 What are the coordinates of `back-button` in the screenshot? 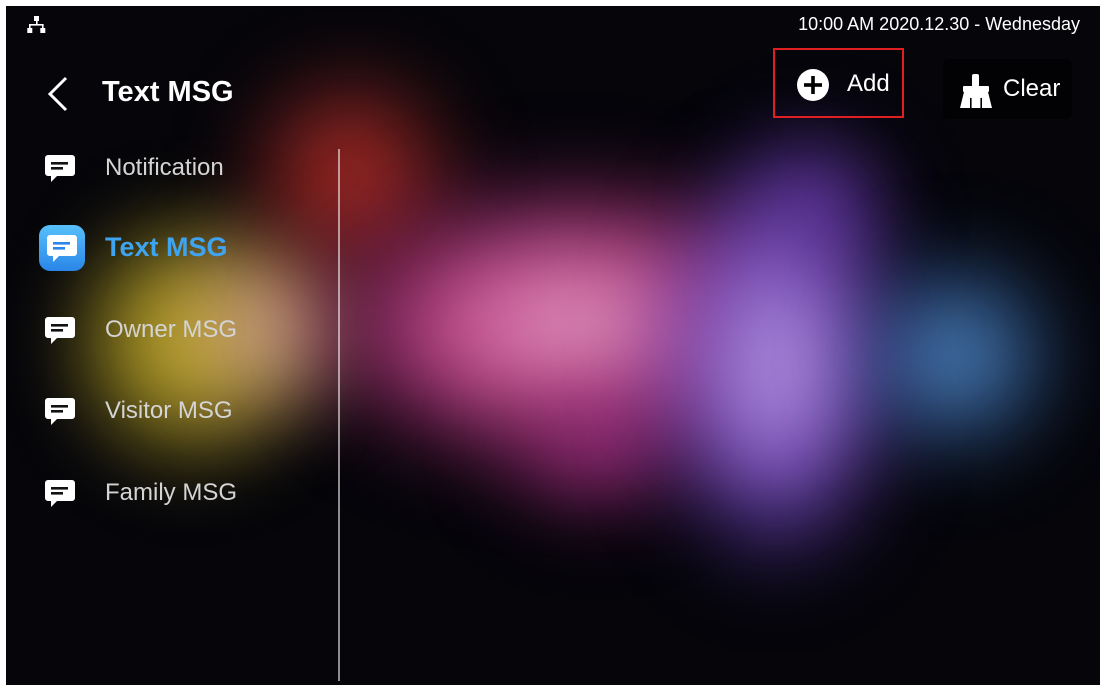 It's located at (59, 94).